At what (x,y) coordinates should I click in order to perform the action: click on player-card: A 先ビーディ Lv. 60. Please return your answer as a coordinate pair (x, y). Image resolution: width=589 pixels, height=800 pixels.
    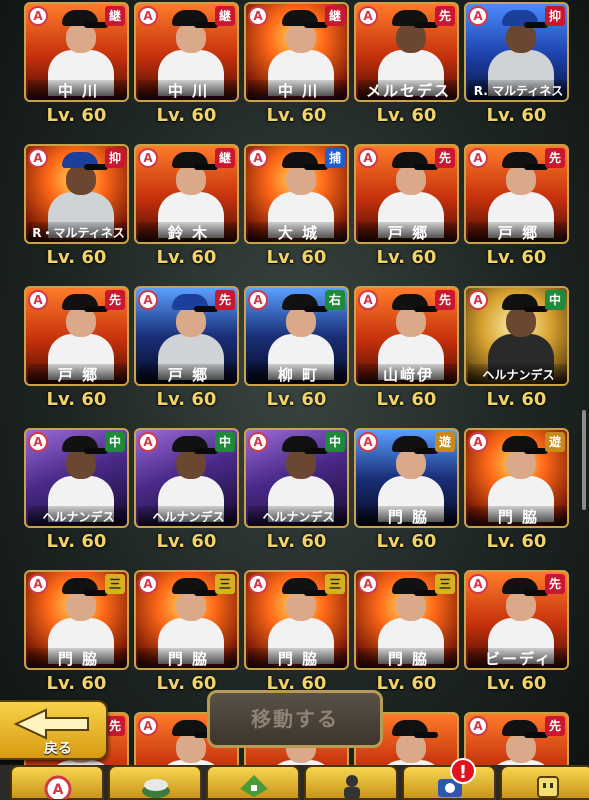
    Looking at the image, I should click on (516, 633).